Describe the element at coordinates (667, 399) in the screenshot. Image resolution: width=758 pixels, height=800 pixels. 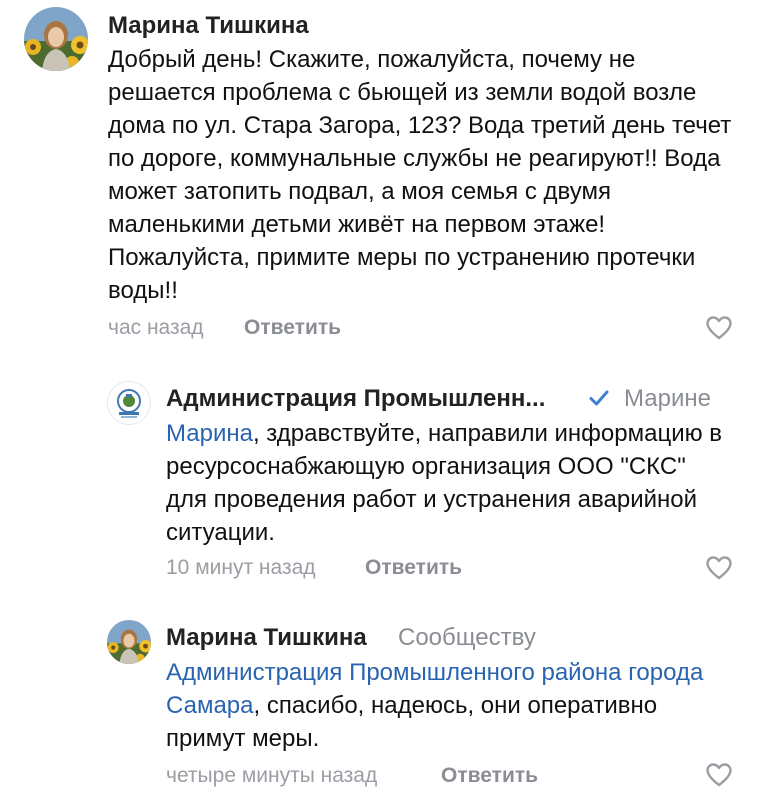
I see `reply-to-label: Марине` at that location.